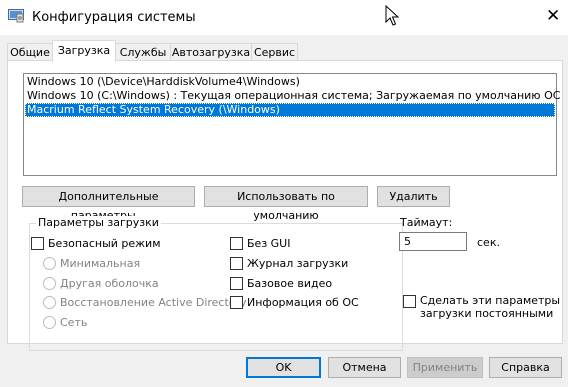 The width and height of the screenshot is (568, 387). I want to click on safe-network-radio, so click(49, 322).